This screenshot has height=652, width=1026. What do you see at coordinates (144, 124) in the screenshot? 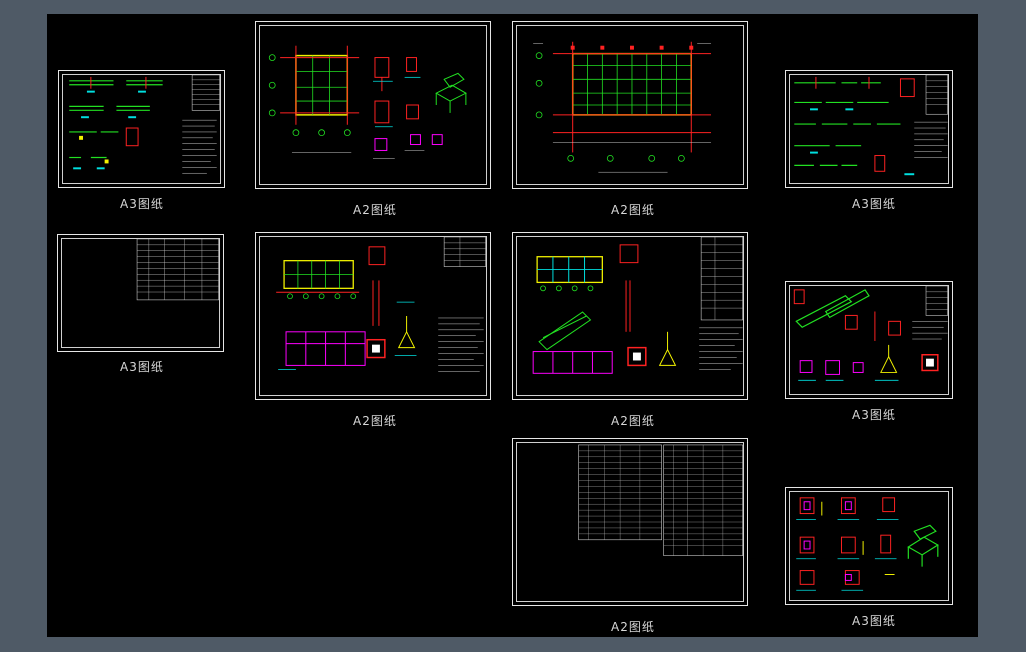
I see `sheet-a3-1-drawing` at bounding box center [144, 124].